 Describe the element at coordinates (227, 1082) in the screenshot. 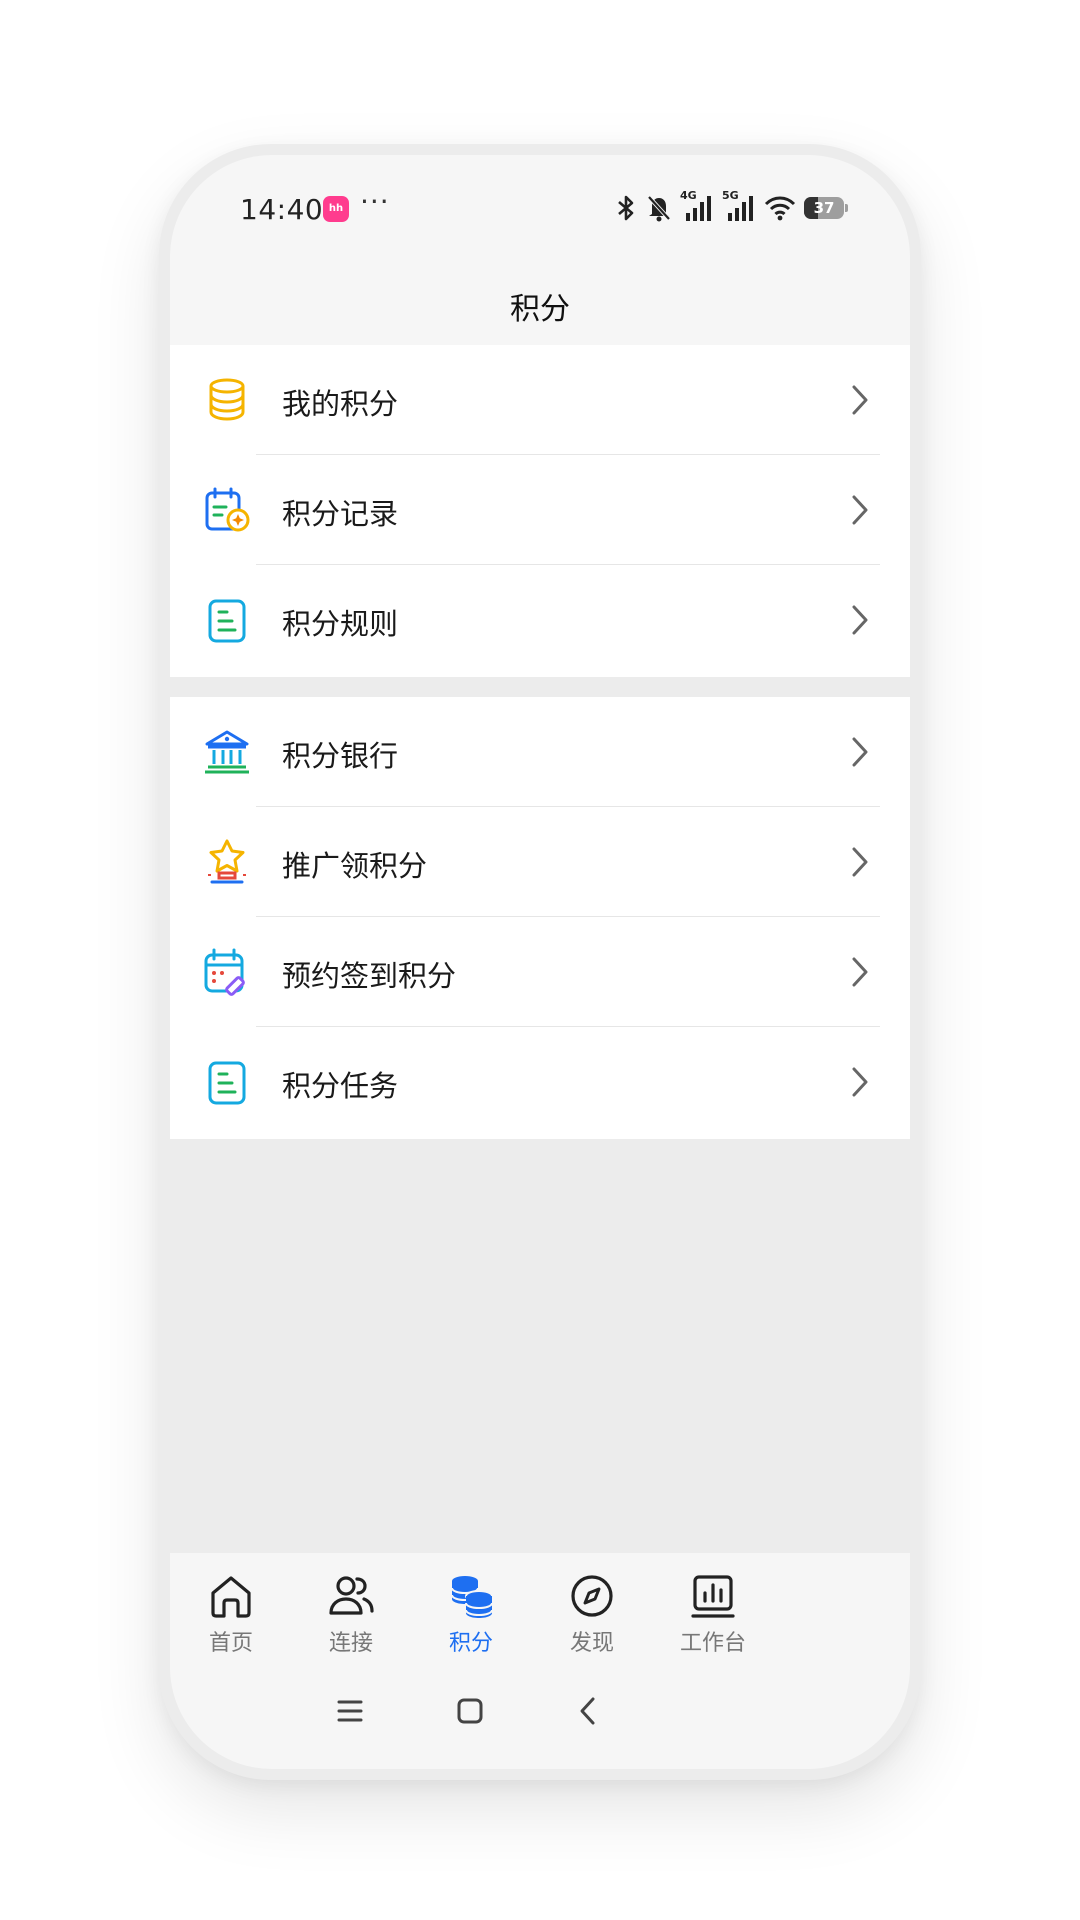

I see `task-document-icon` at that location.